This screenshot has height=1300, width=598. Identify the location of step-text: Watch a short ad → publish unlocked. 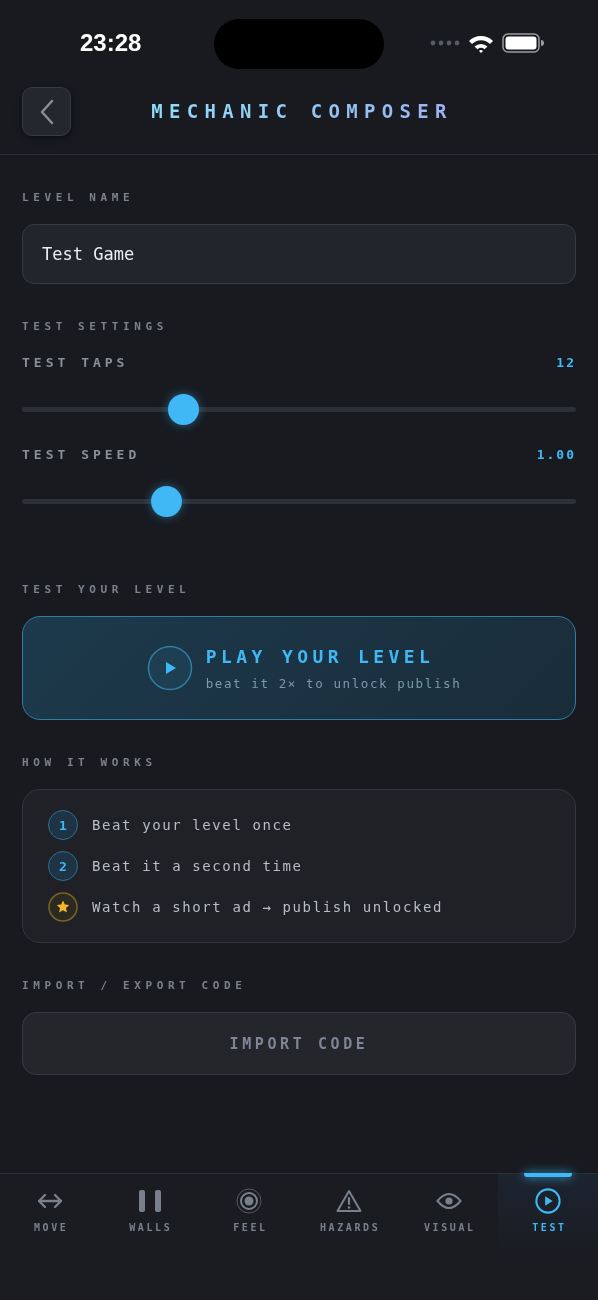
(267, 907).